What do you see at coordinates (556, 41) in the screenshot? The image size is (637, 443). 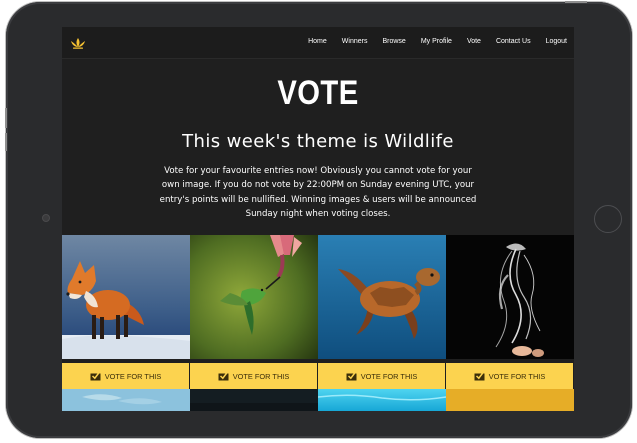 I see `nav-logout: Logout` at bounding box center [556, 41].